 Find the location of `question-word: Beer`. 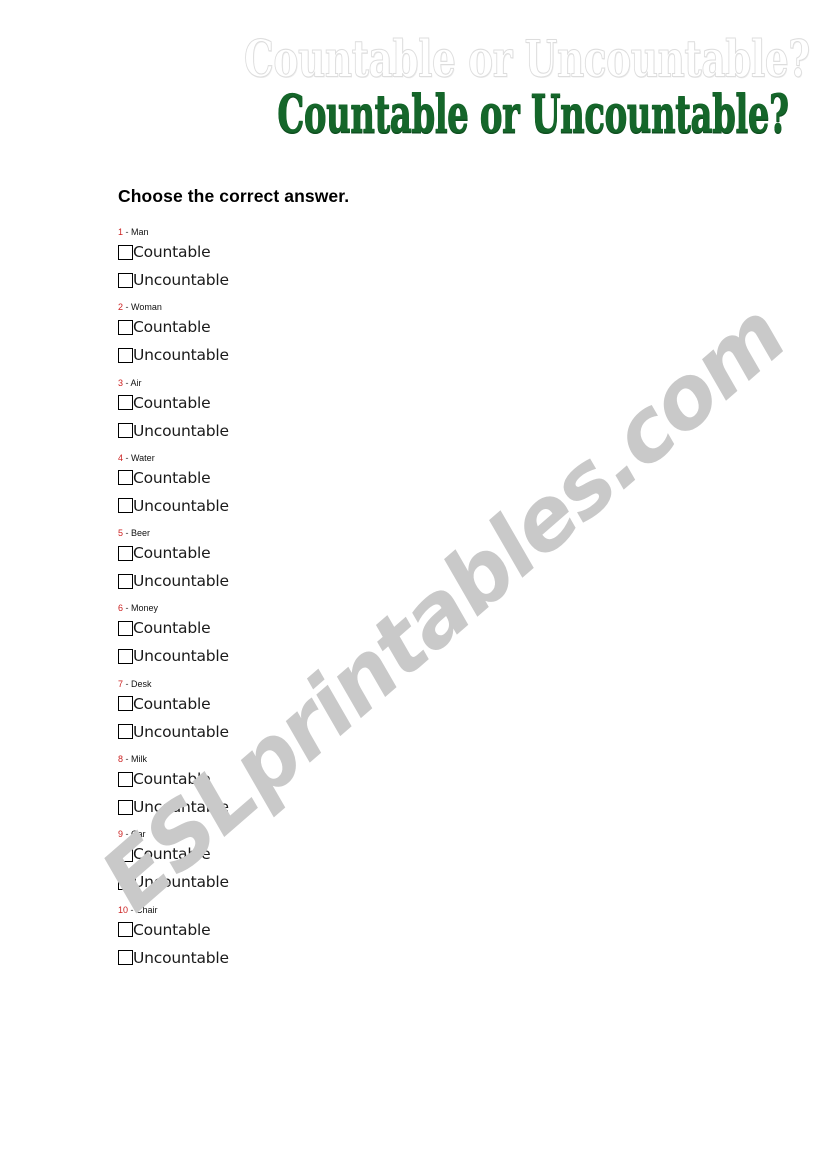

question-word: Beer is located at coordinates (141, 533).